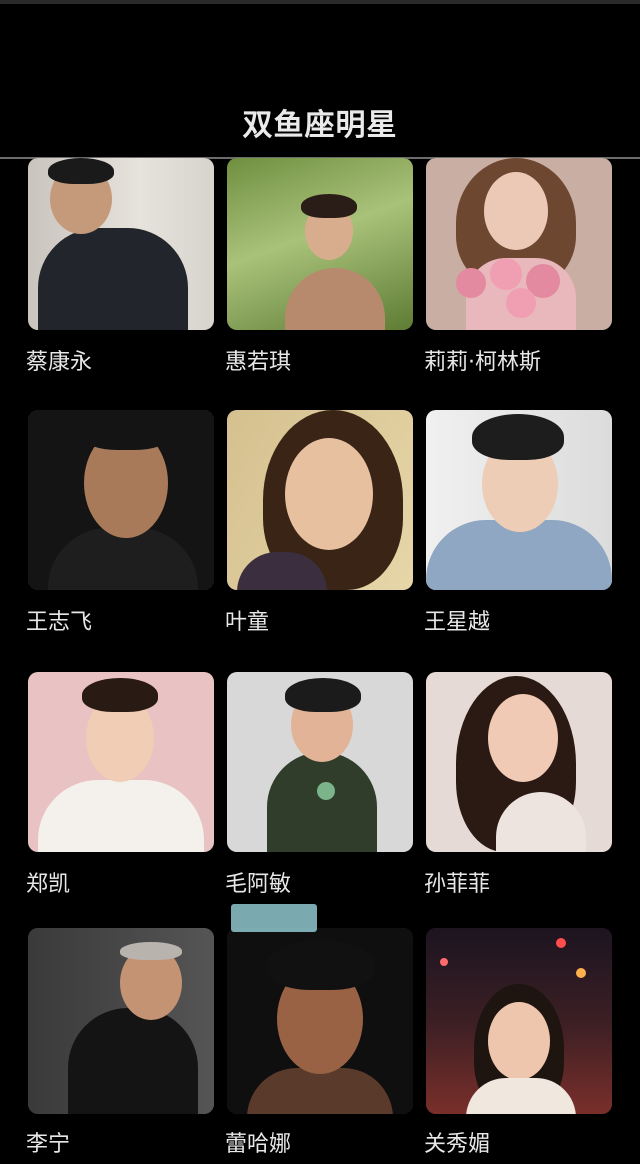  What do you see at coordinates (258, 362) in the screenshot?
I see `celebrity-name: 惠若琪` at bounding box center [258, 362].